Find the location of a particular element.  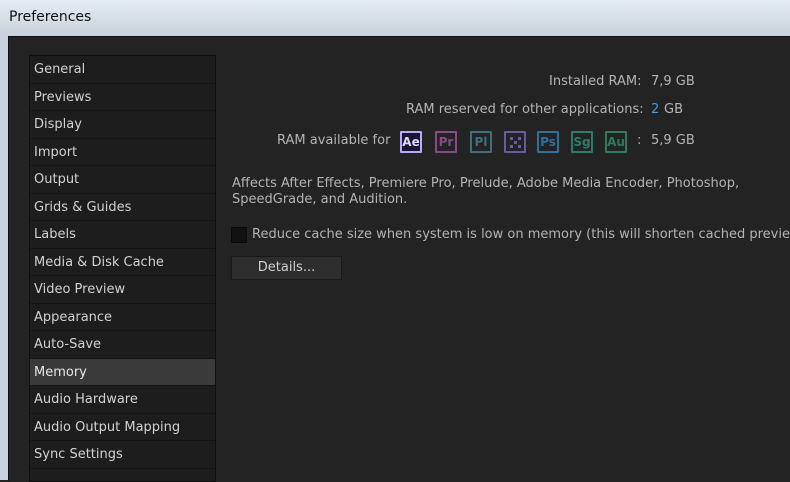

available-ram-colon: : is located at coordinates (639, 140).